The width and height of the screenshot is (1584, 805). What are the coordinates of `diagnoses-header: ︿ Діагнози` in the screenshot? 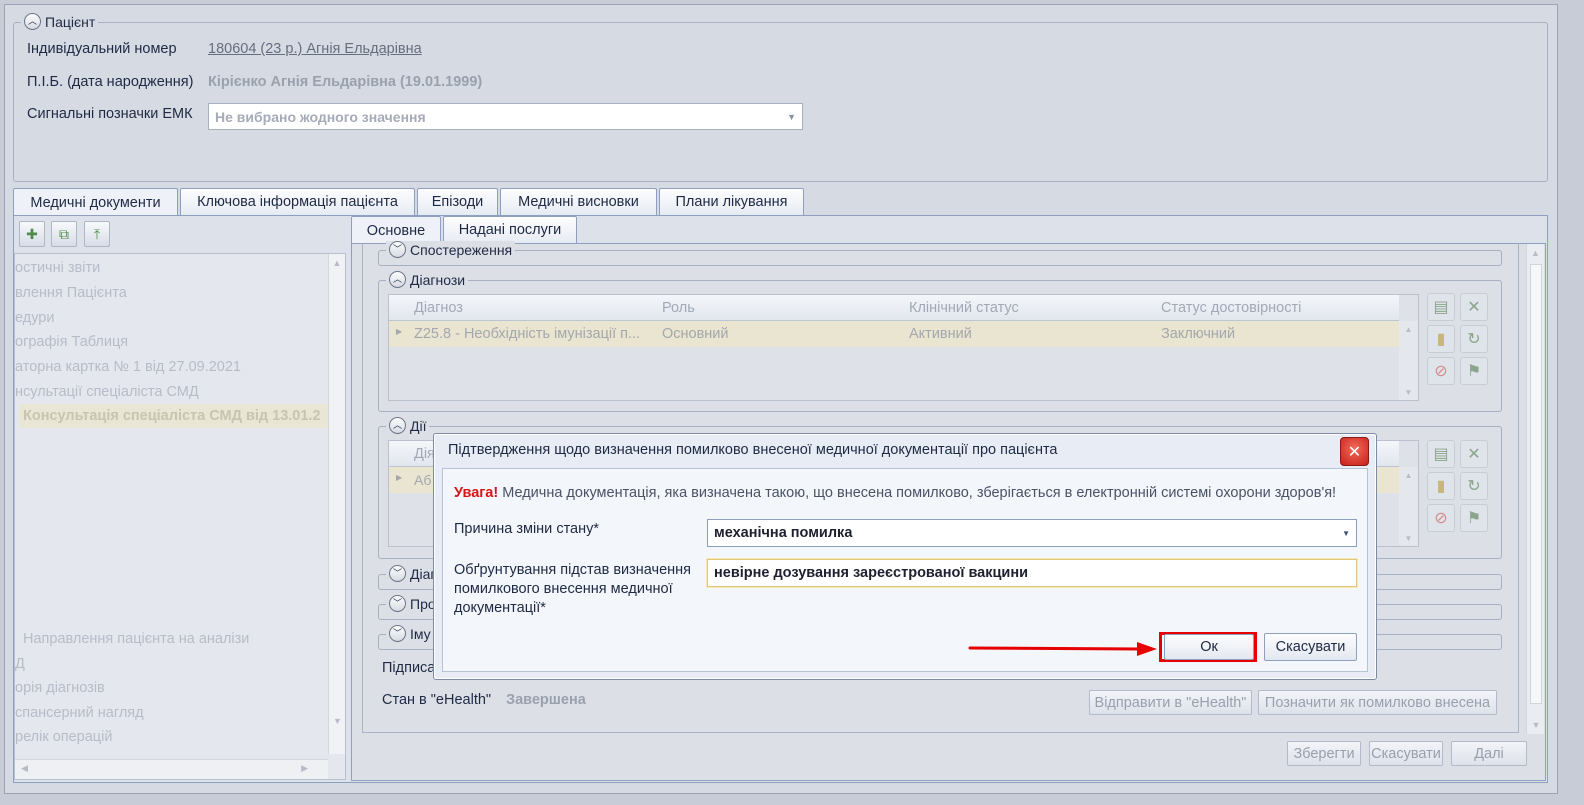 It's located at (427, 279).